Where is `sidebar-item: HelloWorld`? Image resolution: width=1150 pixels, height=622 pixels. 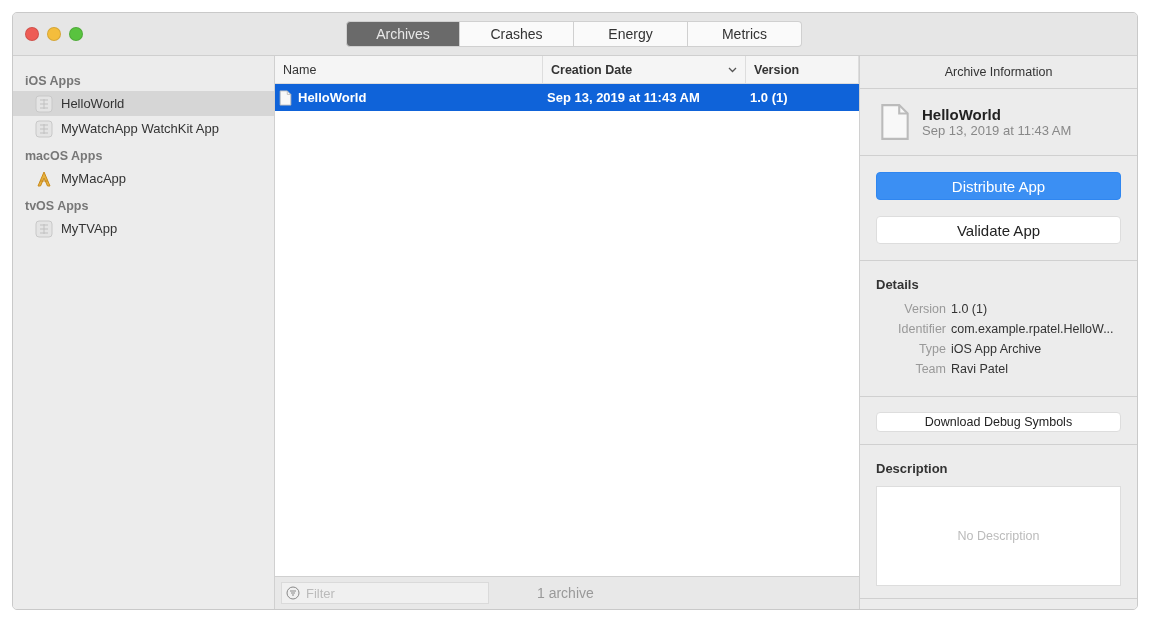 sidebar-item: HelloWorld is located at coordinates (143, 103).